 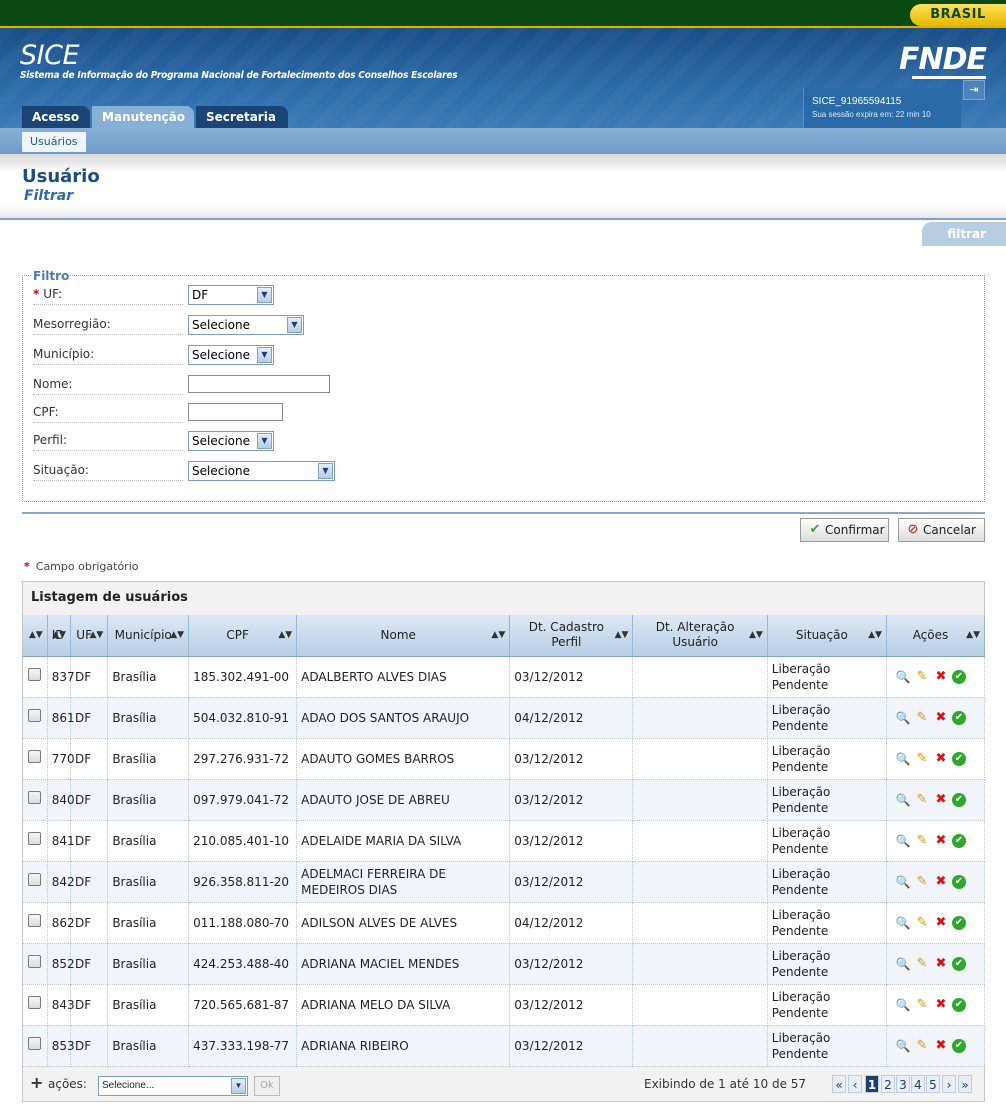 I want to click on column-header-municipio: Município ▲▼, so click(x=148, y=636).